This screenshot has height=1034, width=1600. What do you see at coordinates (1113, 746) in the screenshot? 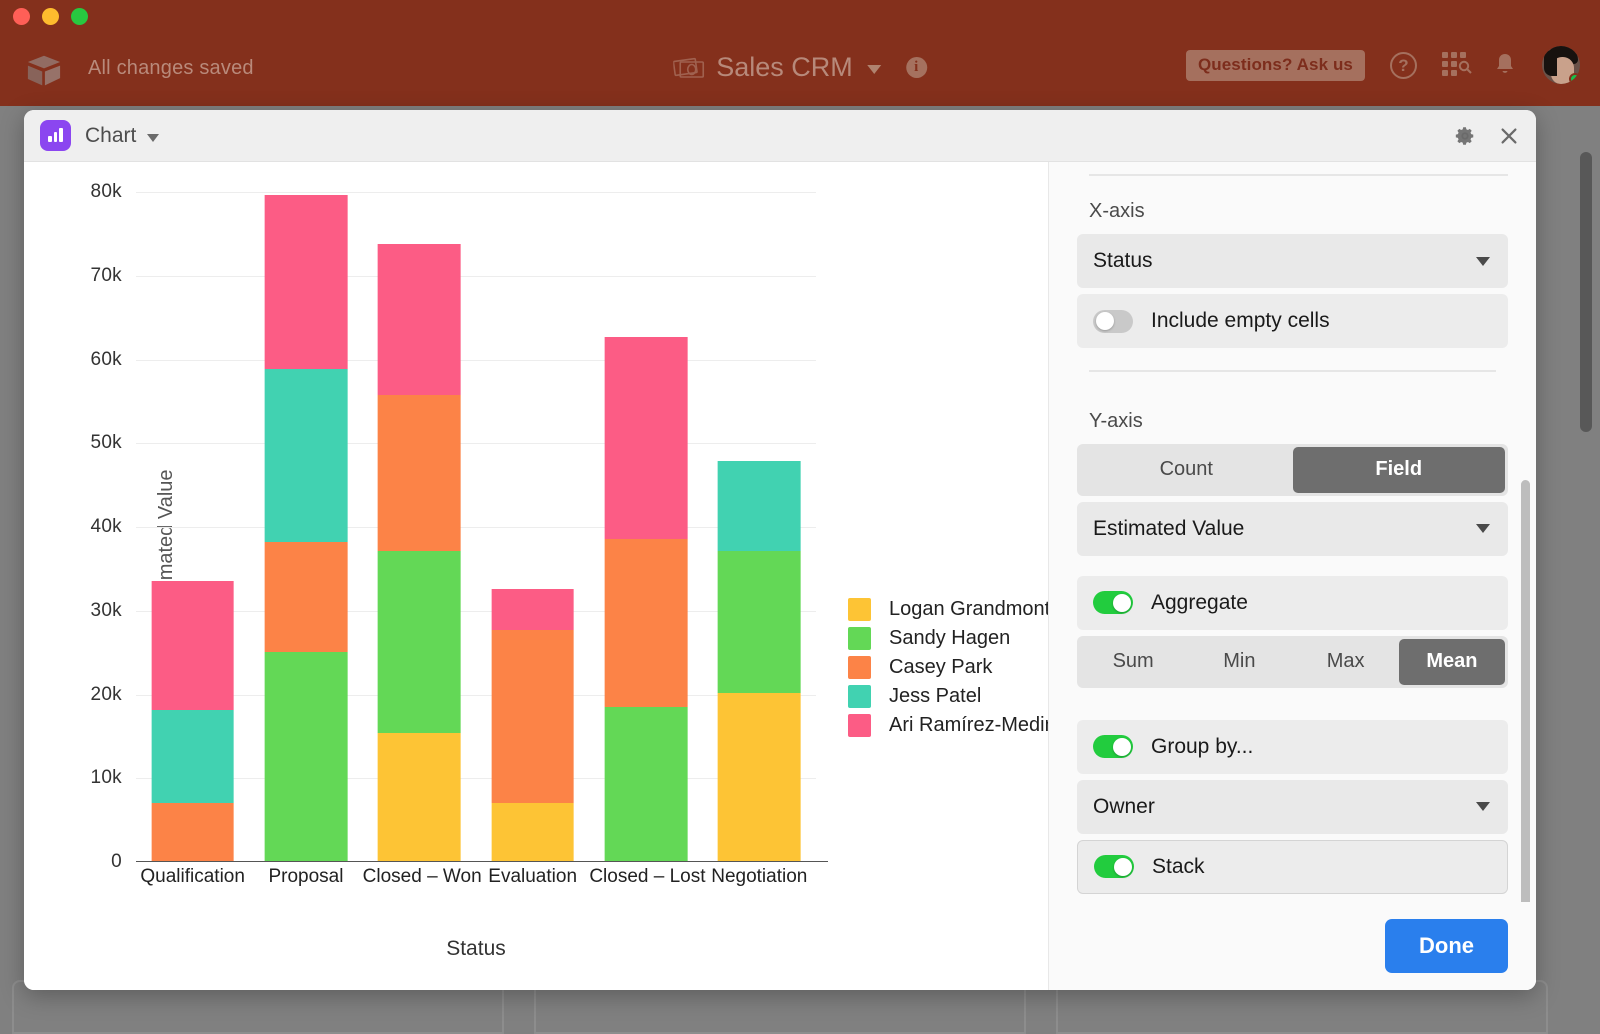
I see `group-by-toggle` at bounding box center [1113, 746].